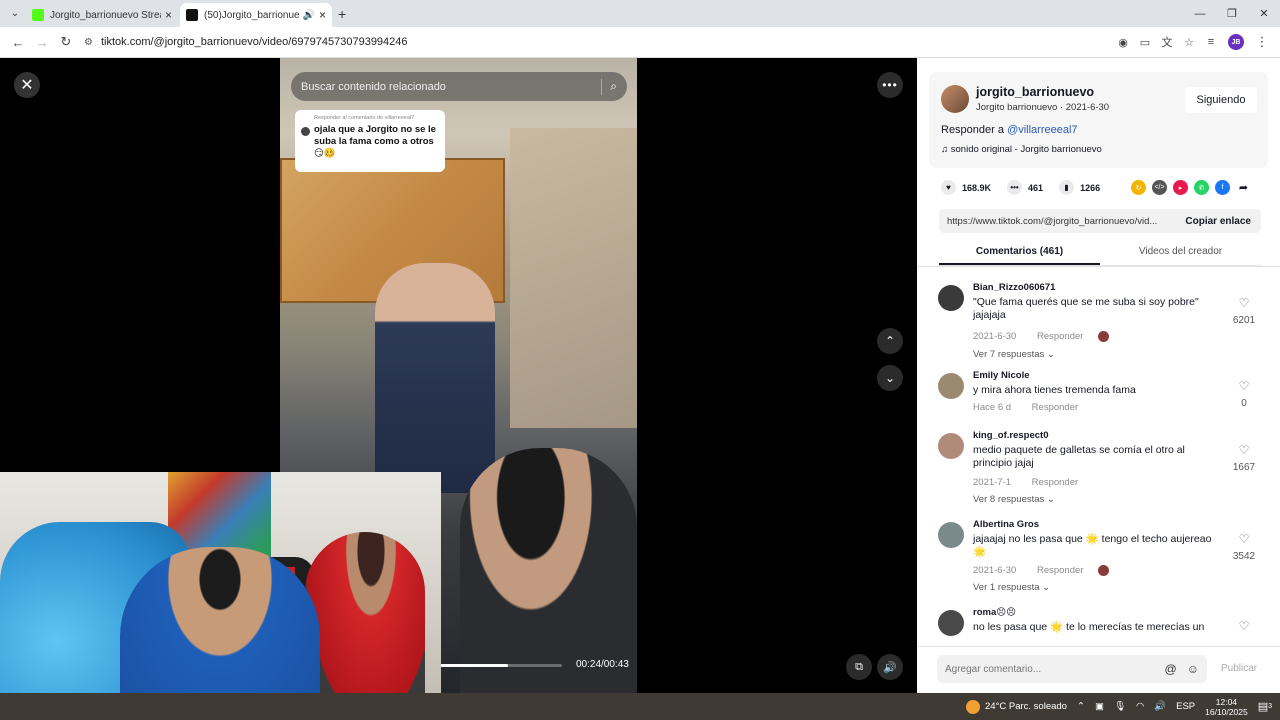 This screenshot has height=720, width=1280. Describe the element at coordinates (1054, 390) in the screenshot. I see `comment-text: y mira ahora tienes tremenda fama` at that location.